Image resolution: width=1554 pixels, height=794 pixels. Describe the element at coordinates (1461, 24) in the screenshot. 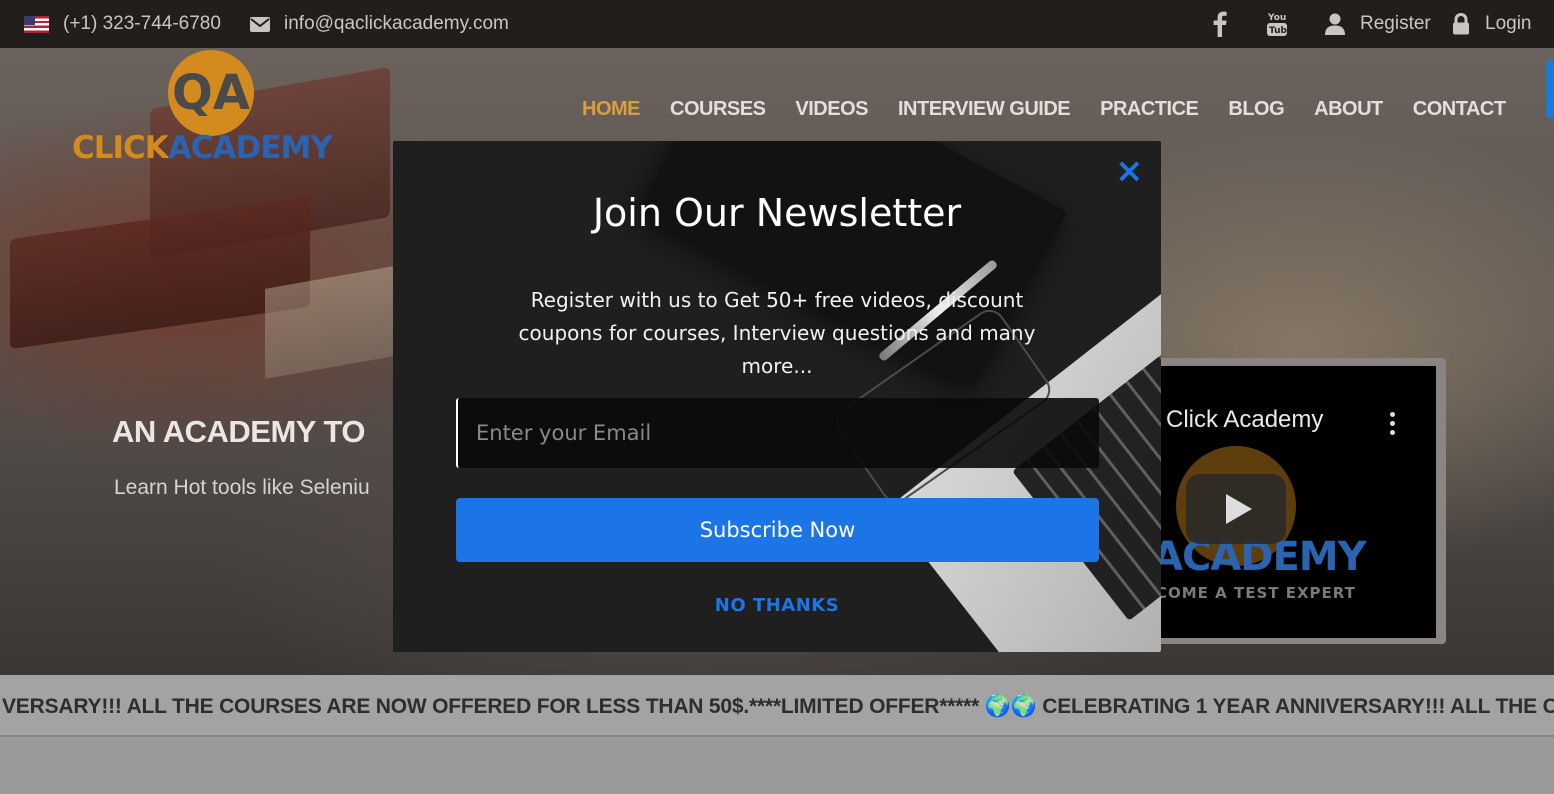

I see `lock-icon` at that location.